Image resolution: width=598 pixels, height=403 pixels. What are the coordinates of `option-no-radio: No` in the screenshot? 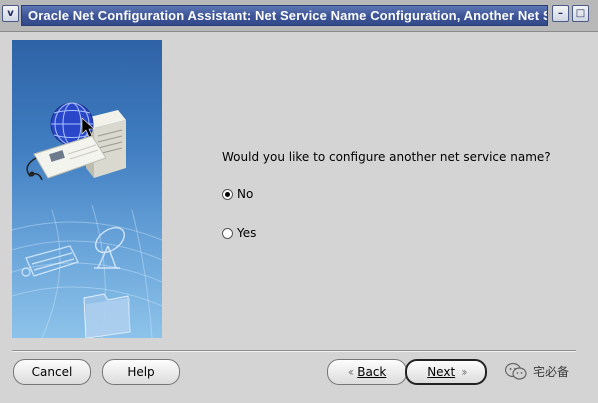 It's located at (237, 194).